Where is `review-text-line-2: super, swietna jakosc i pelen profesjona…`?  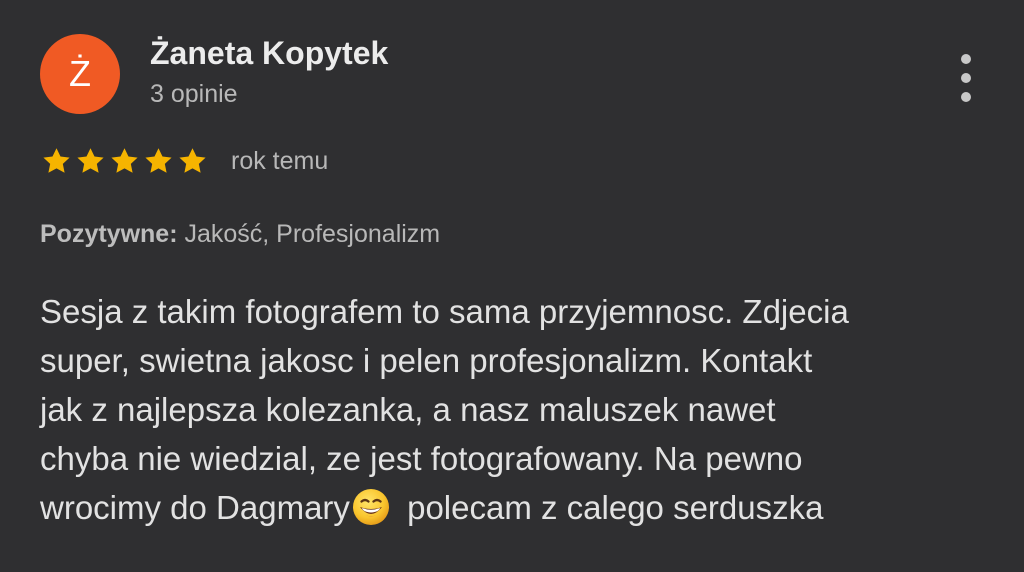
review-text-line-2: super, swietna jakosc i pelen profesjona… is located at coordinates (426, 360).